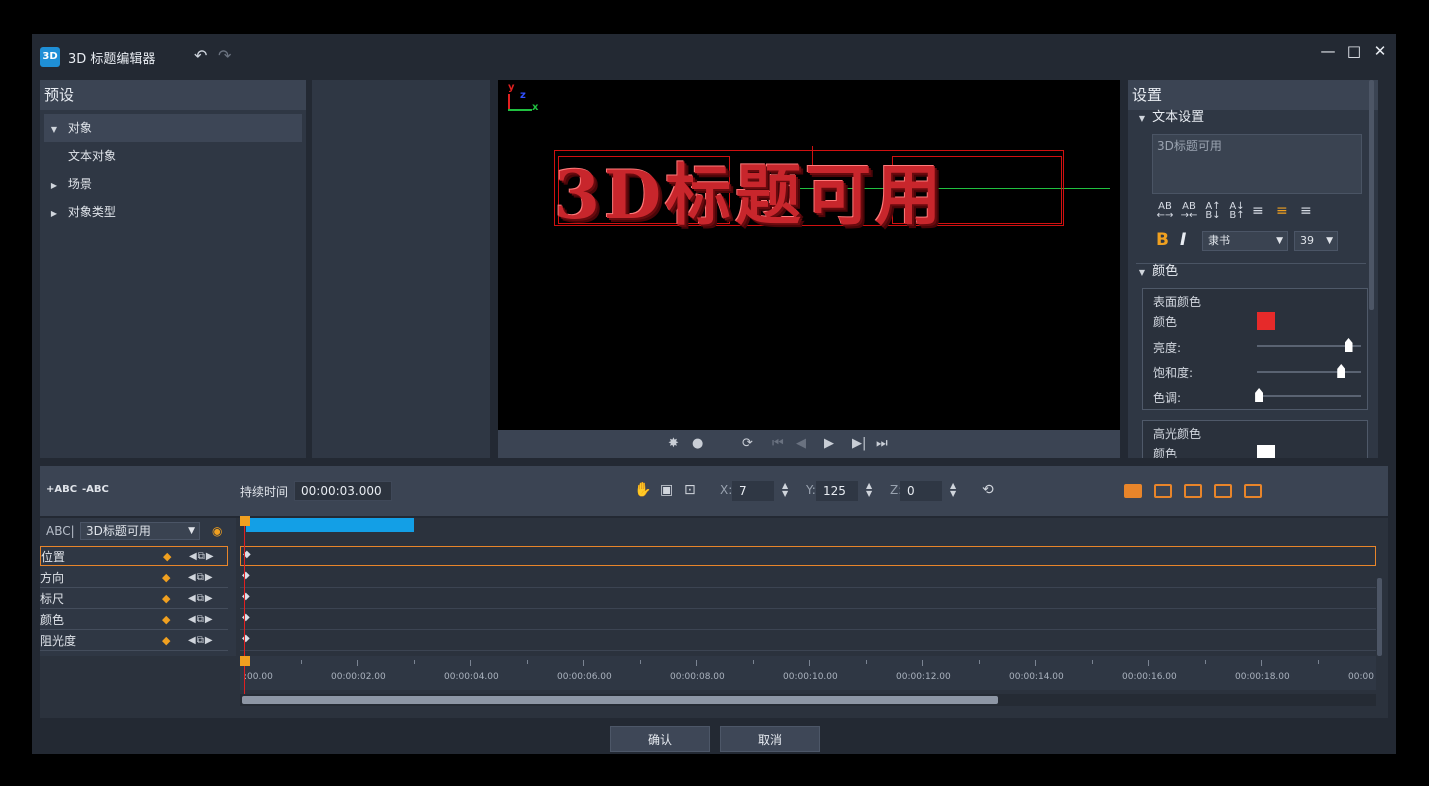  What do you see at coordinates (173, 212) in the screenshot?
I see `tree-item-object-type: ▶ 对象类型` at bounding box center [173, 212].